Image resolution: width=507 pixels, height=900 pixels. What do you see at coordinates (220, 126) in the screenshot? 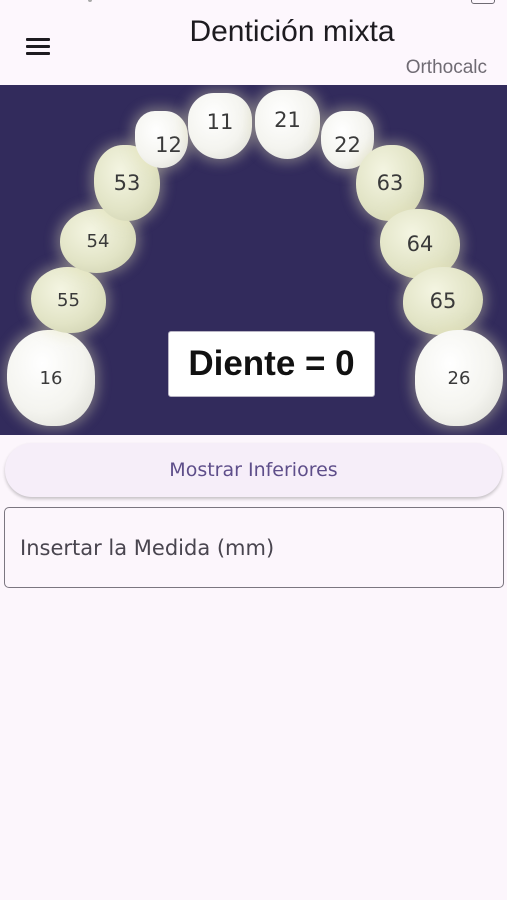
I see `tooth-11: 11` at bounding box center [220, 126].